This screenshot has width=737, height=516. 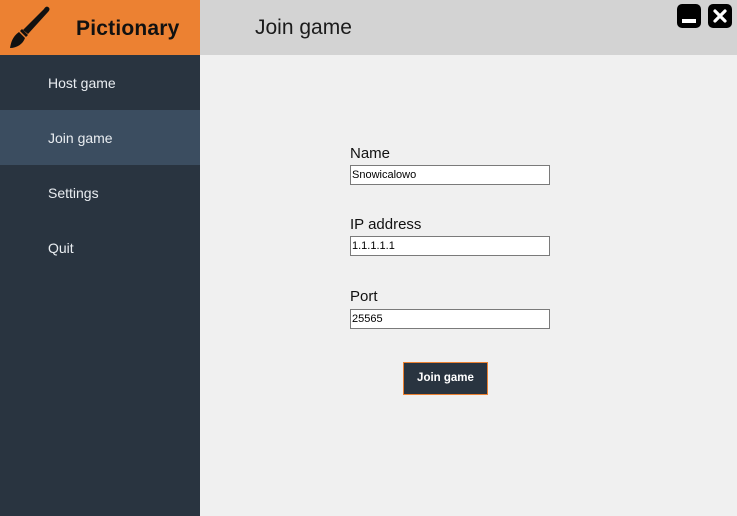 I want to click on sidebar-item-settings: Settings, so click(x=100, y=192).